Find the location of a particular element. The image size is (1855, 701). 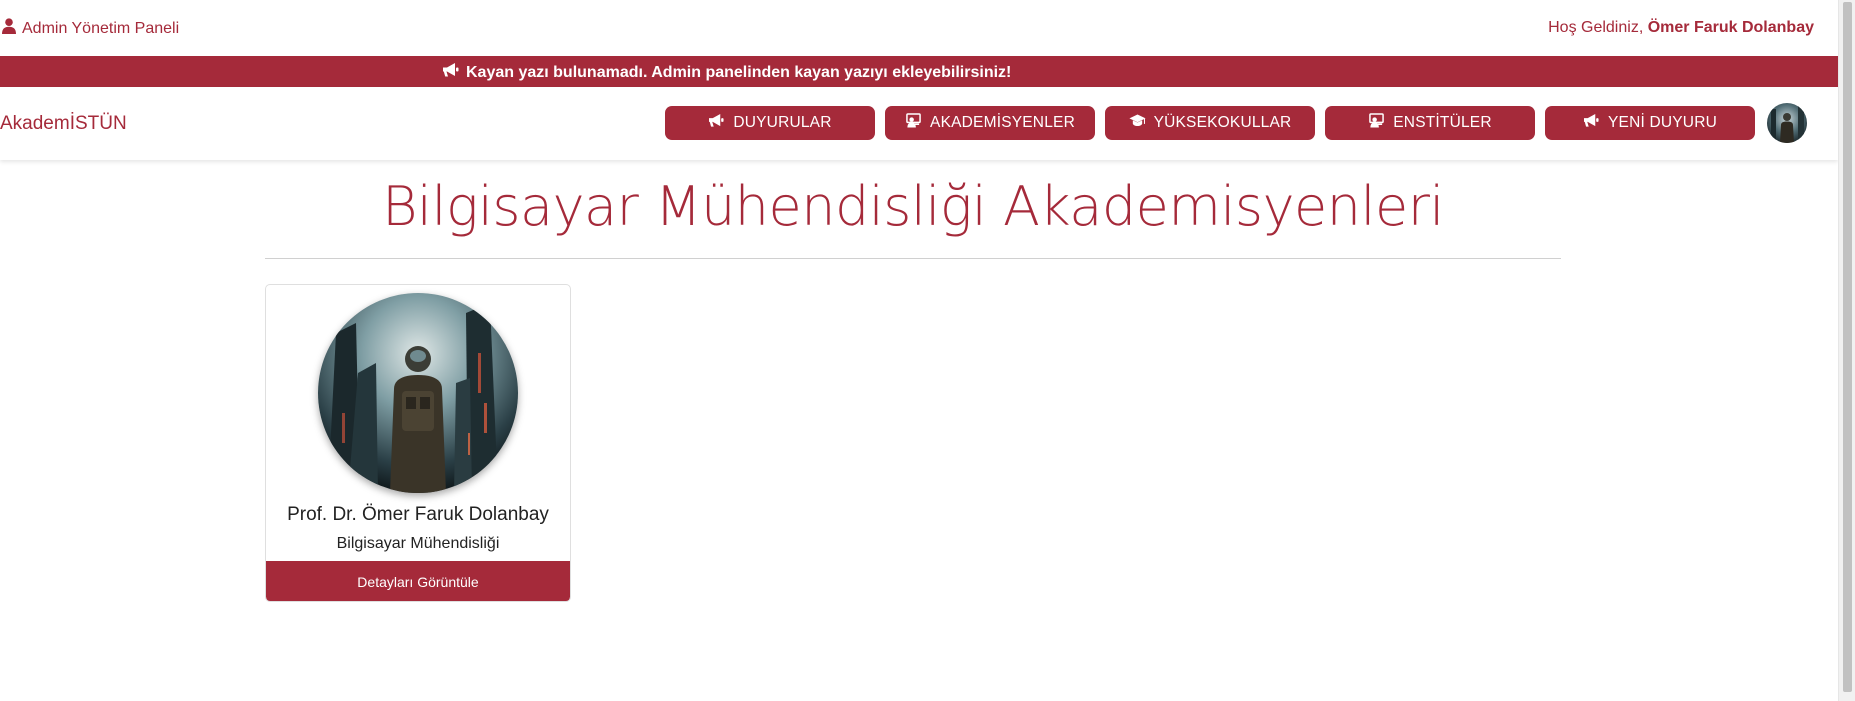

welcome-message: Hoş Geldiniz, Ömer Faruk Dolanbay is located at coordinates (1681, 28).